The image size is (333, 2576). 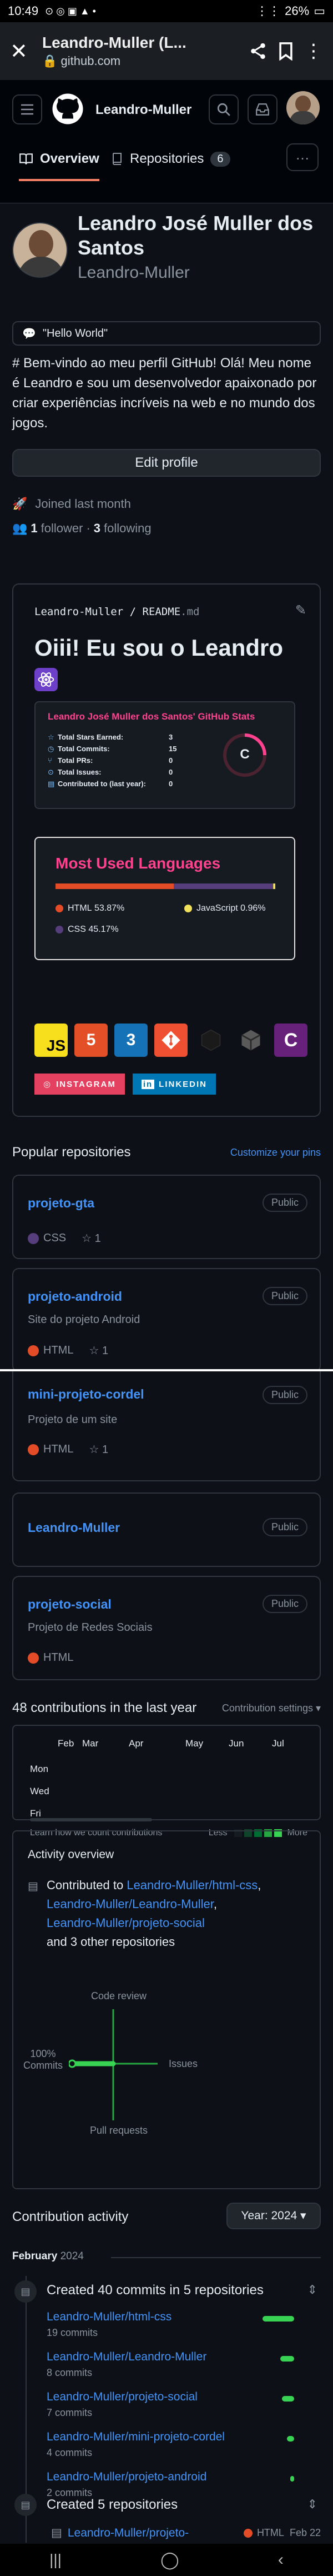 What do you see at coordinates (170, 2560) in the screenshot?
I see `home-icon: ◯` at bounding box center [170, 2560].